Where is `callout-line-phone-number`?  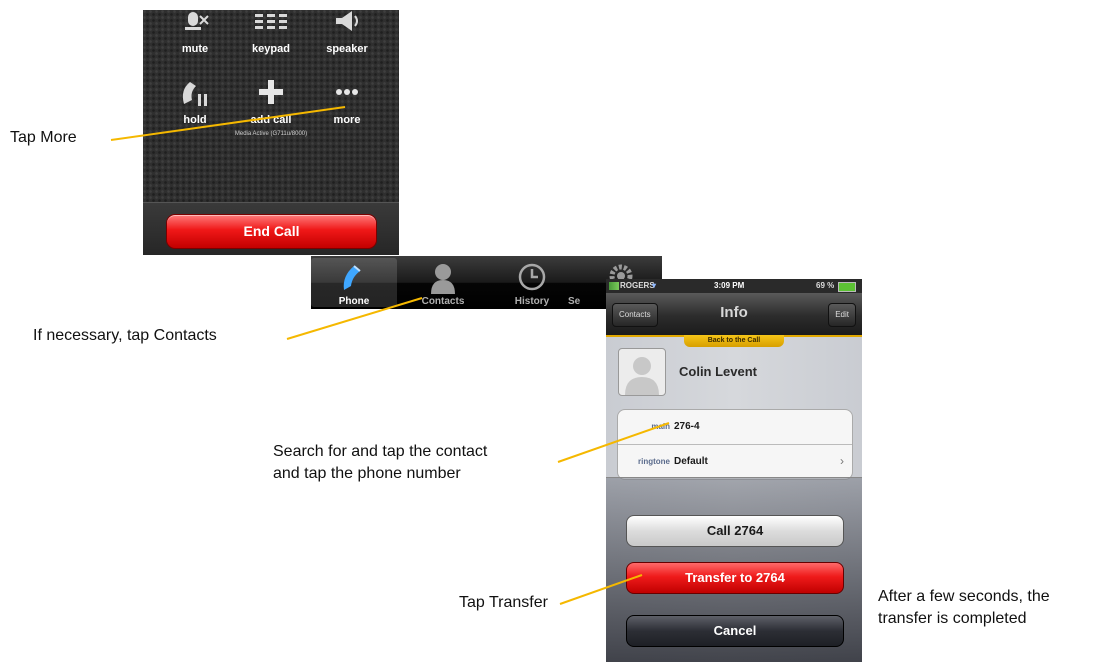 callout-line-phone-number is located at coordinates (613, 442).